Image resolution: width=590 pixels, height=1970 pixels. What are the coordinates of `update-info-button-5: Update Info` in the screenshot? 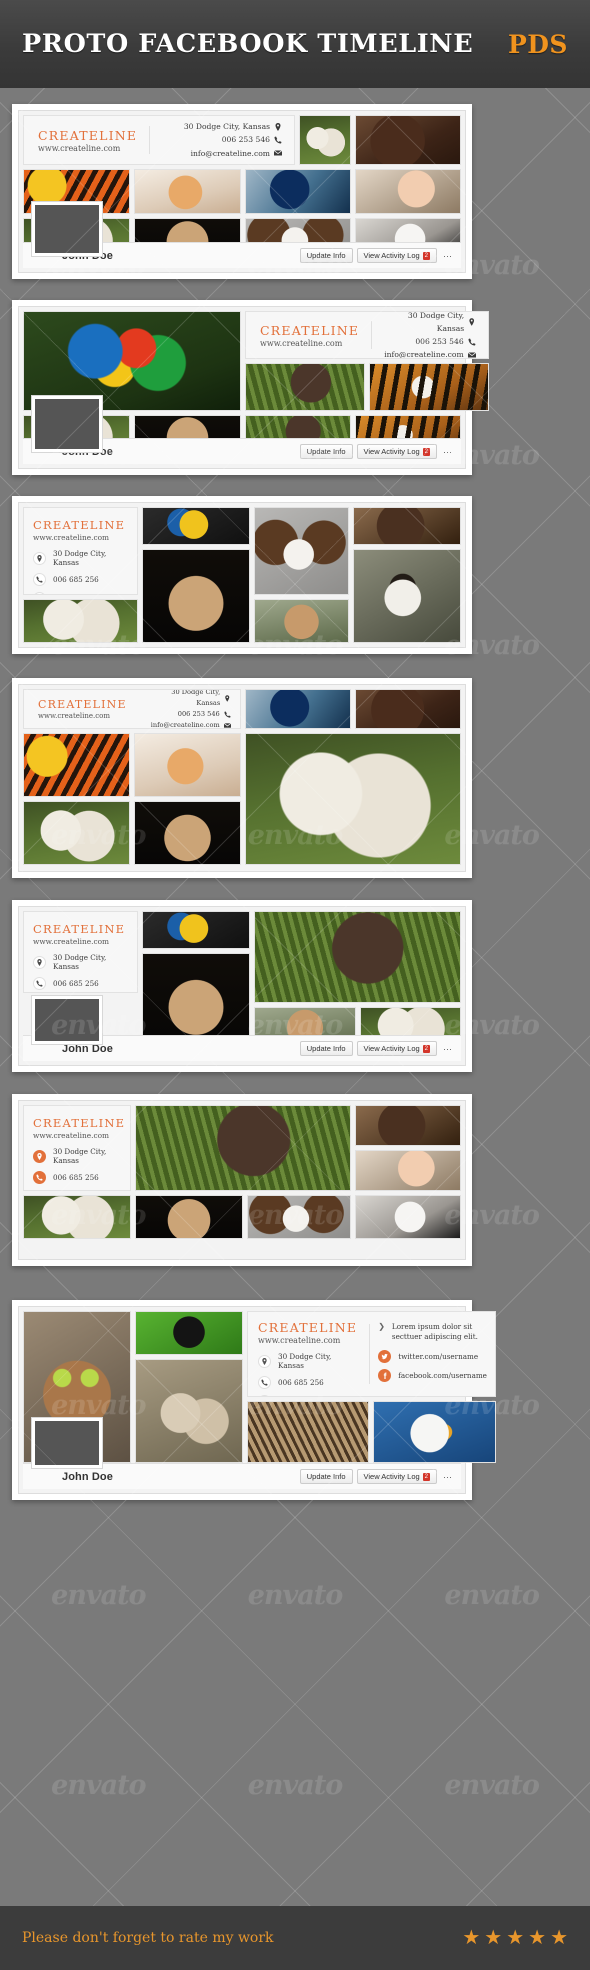 It's located at (326, 1048).